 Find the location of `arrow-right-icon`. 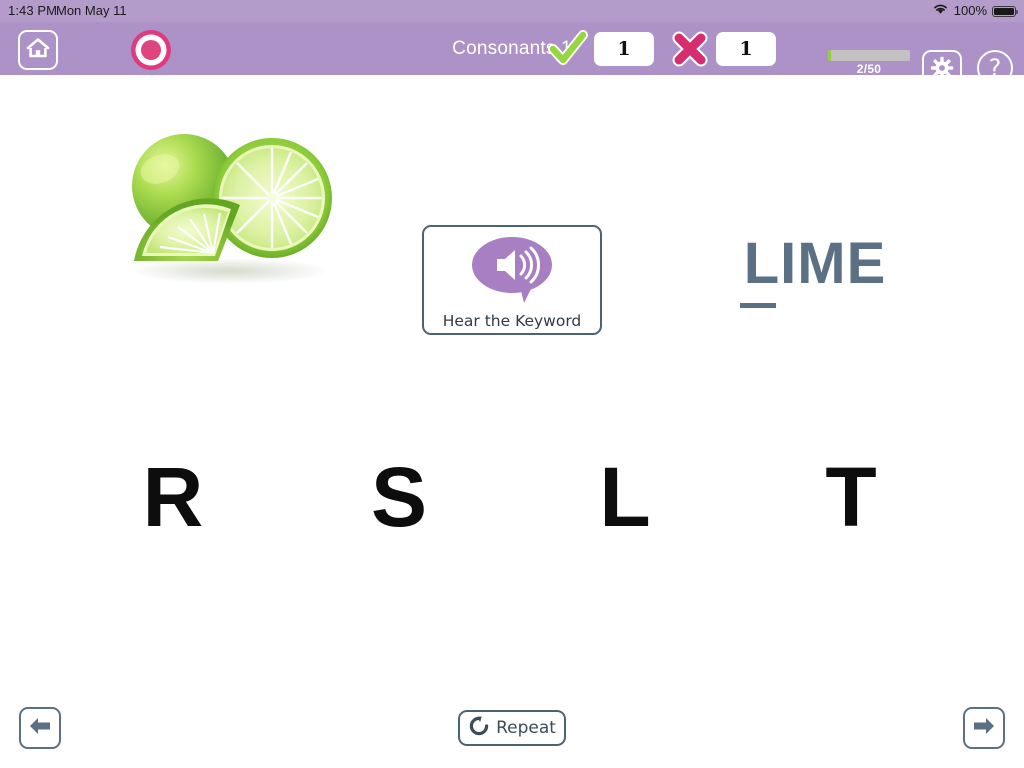

arrow-right-icon is located at coordinates (984, 728).